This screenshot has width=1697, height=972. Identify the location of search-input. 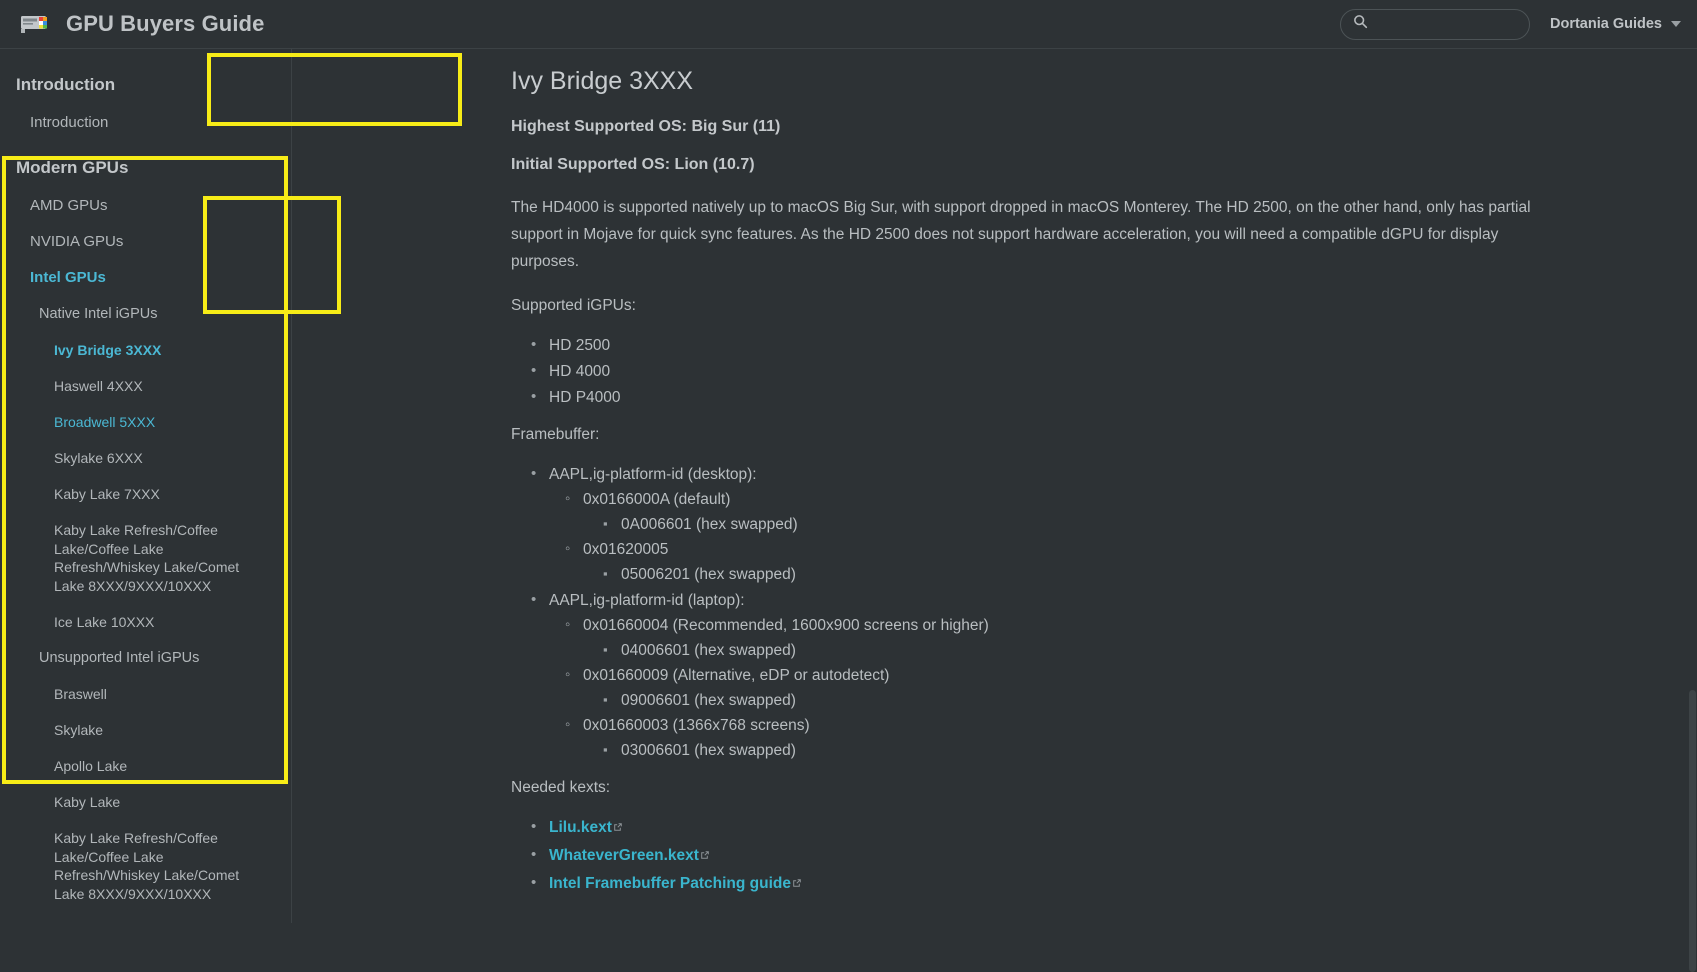
(1446, 24).